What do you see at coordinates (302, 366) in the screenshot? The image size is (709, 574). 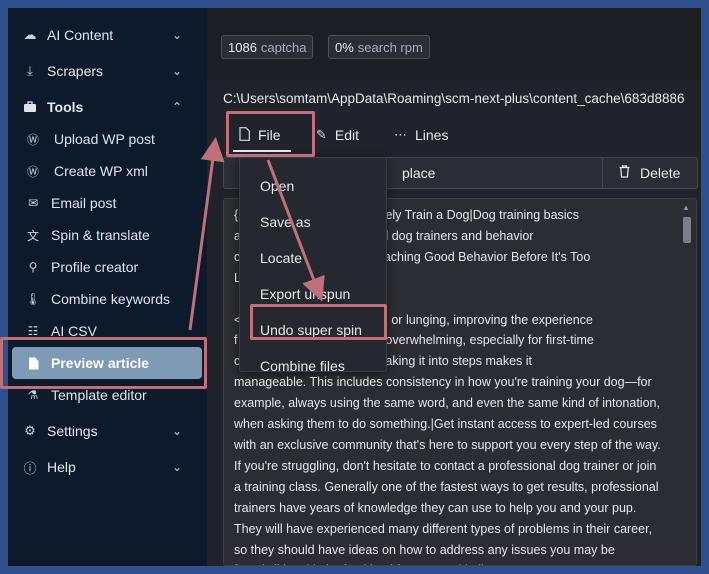 I see `menu-item-combine-files: Combine files` at bounding box center [302, 366].